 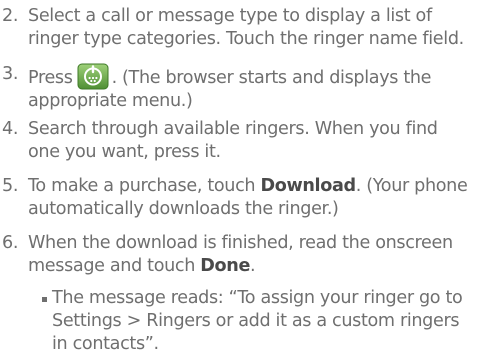 What do you see at coordinates (114, 266) in the screenshot?
I see `step-text-fragment: message and touch` at bounding box center [114, 266].